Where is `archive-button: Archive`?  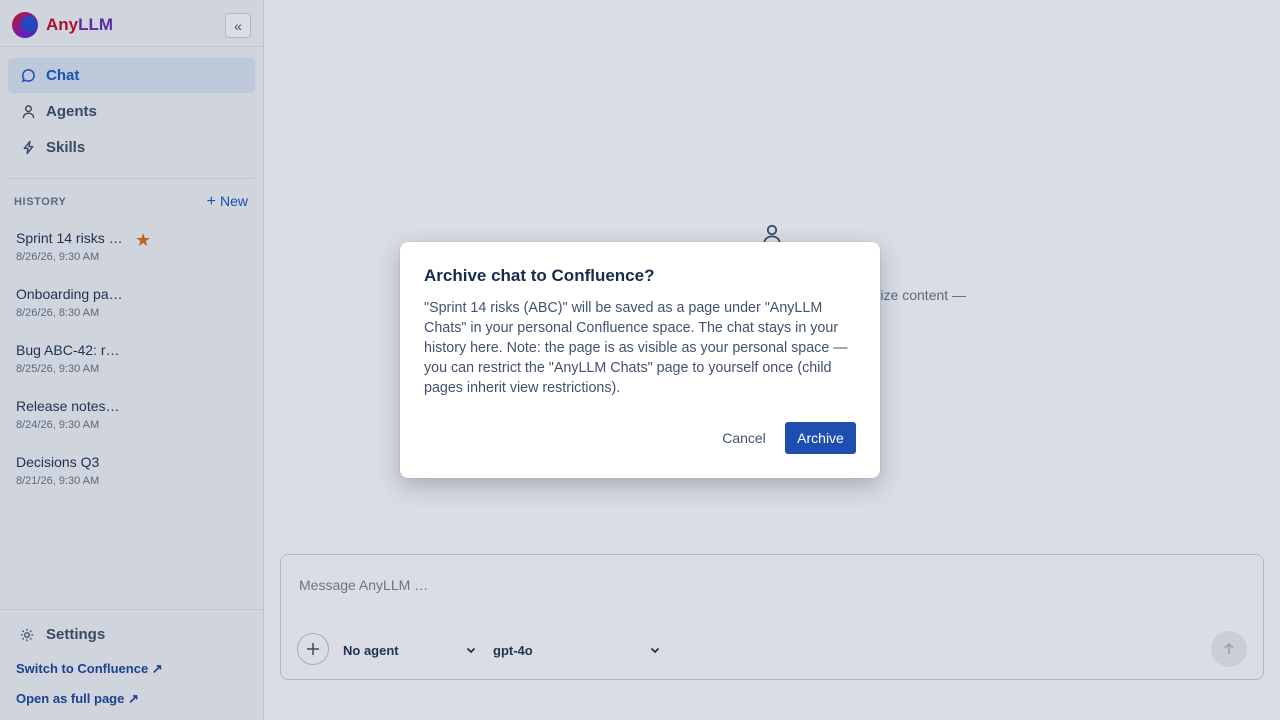
archive-button: Archive is located at coordinates (820, 438).